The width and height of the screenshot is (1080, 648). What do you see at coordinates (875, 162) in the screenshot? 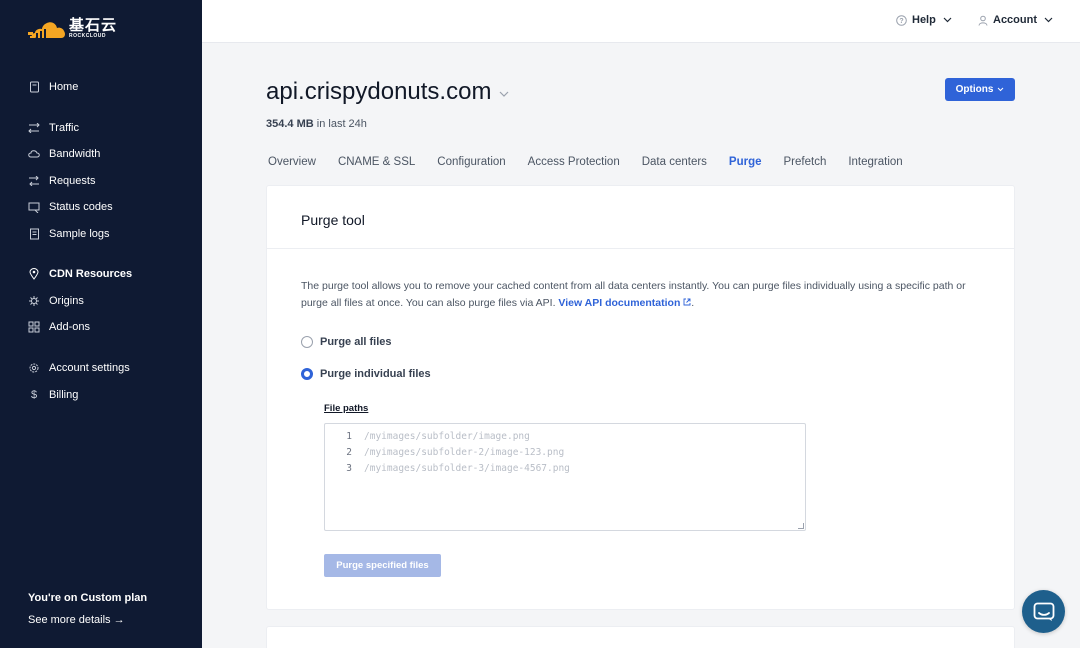
I see `tab-integration: Integration` at bounding box center [875, 162].